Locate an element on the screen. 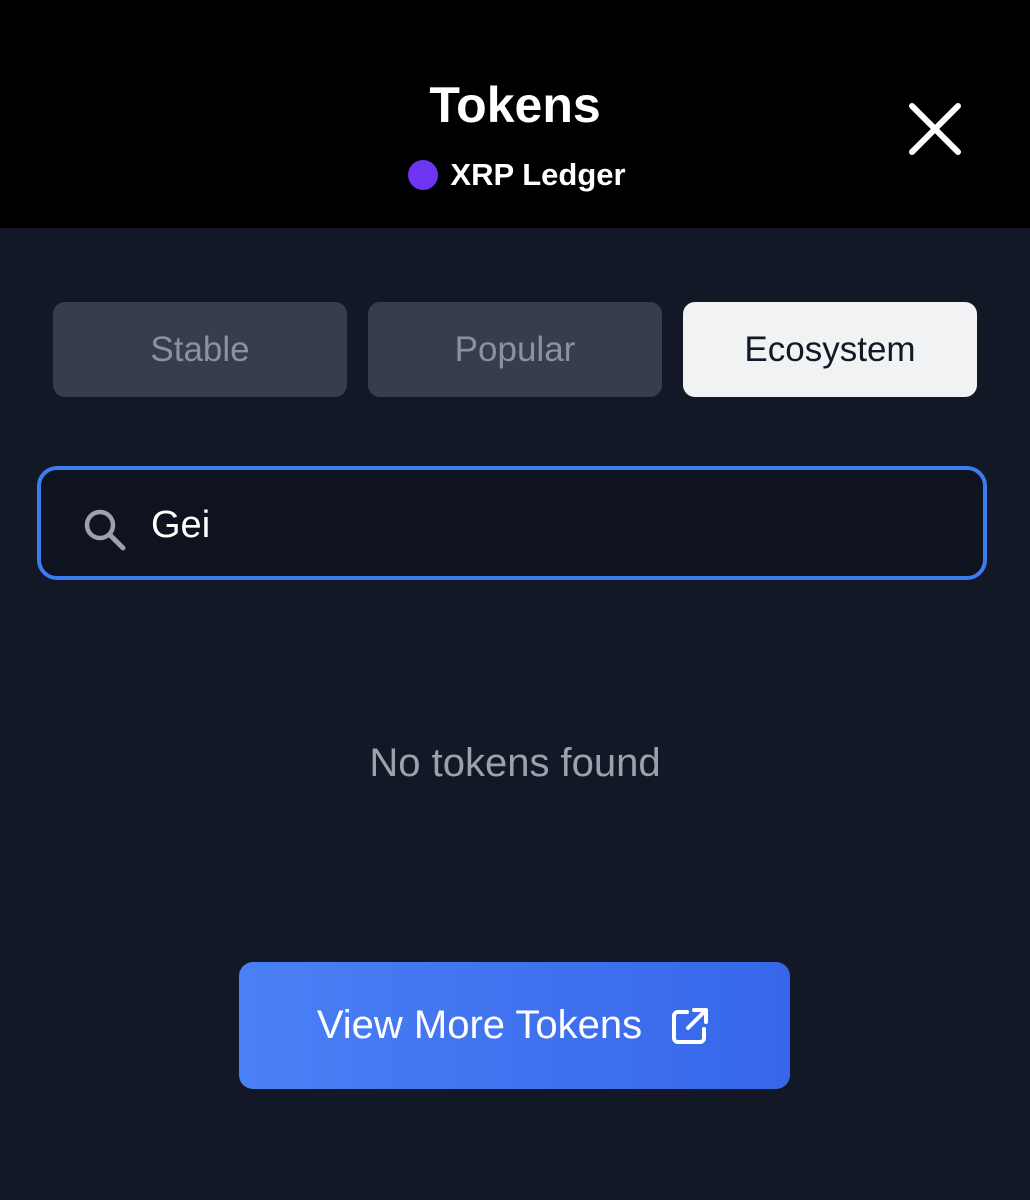 This screenshot has width=1030, height=1200. network-indicator: XRP Ledger is located at coordinates (515, 175).